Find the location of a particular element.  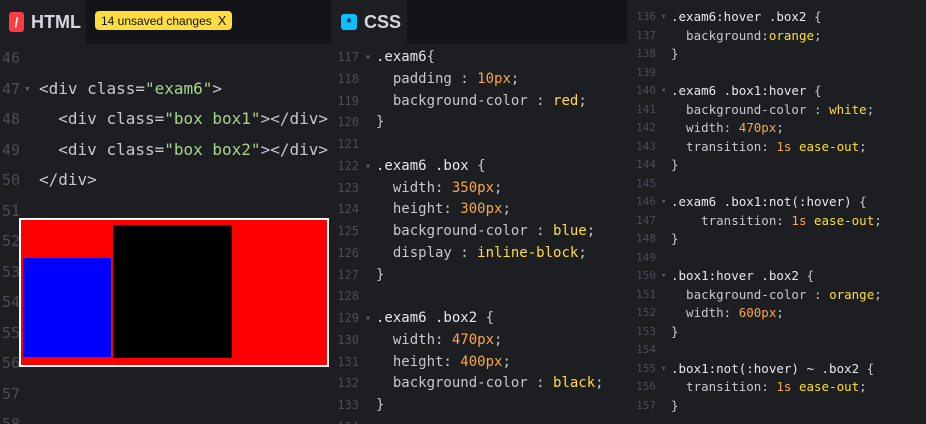

code-line: 117 ▾ .exam6{ is located at coordinates (479, 58).